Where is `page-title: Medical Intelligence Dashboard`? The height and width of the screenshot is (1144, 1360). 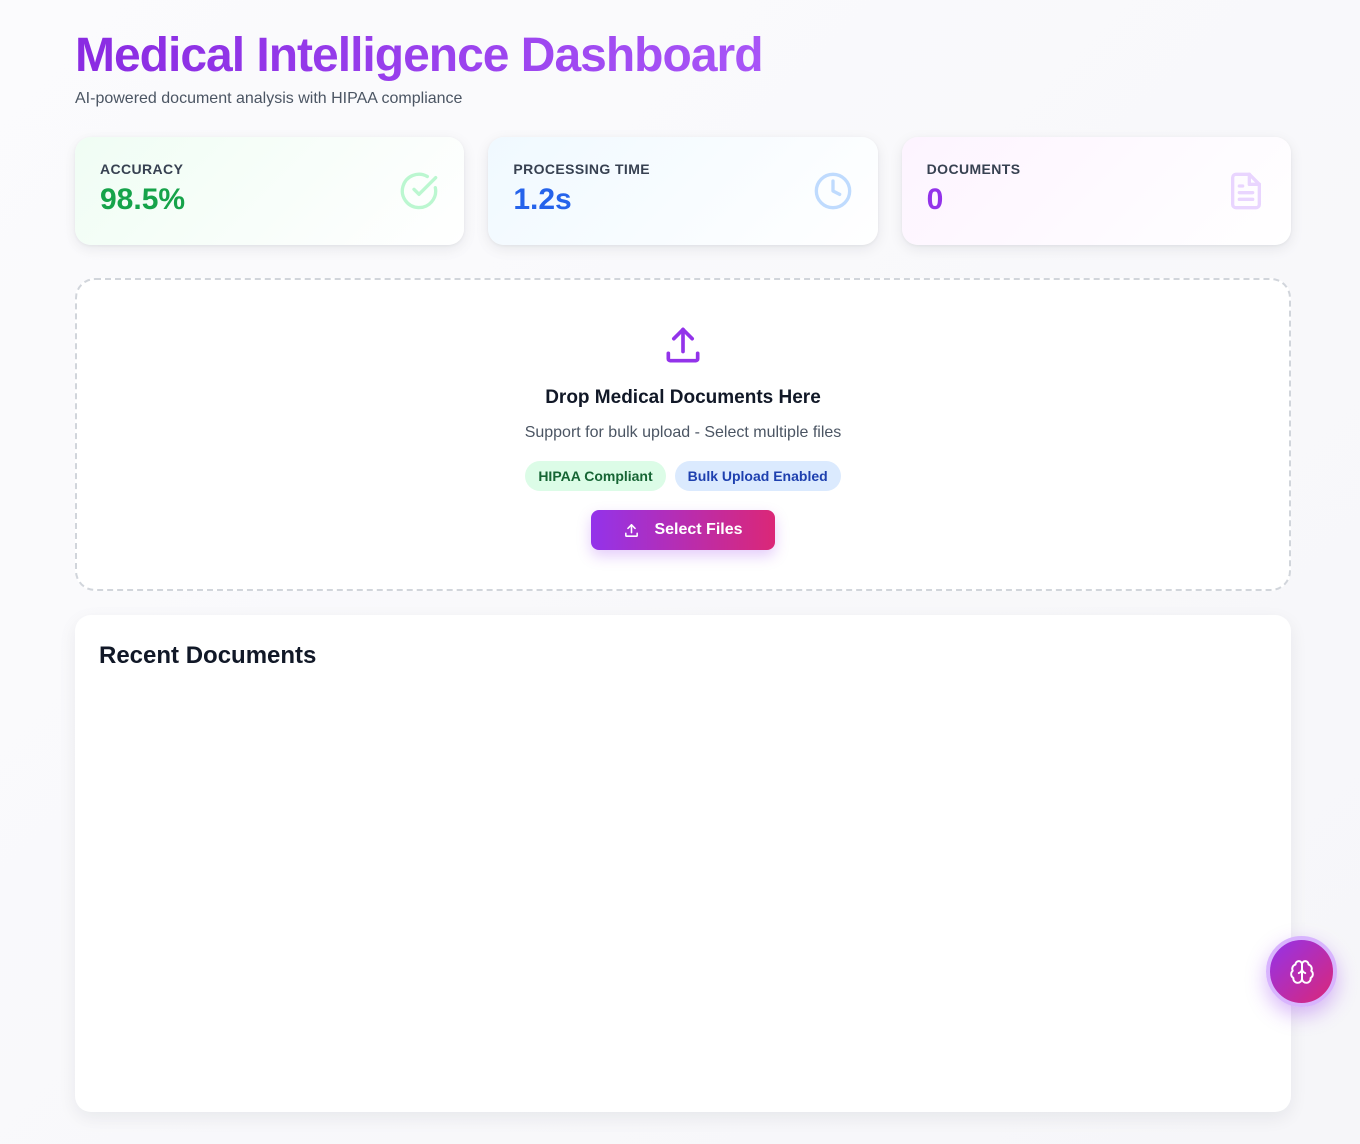
page-title: Medical Intelligence Dashboard is located at coordinates (419, 55).